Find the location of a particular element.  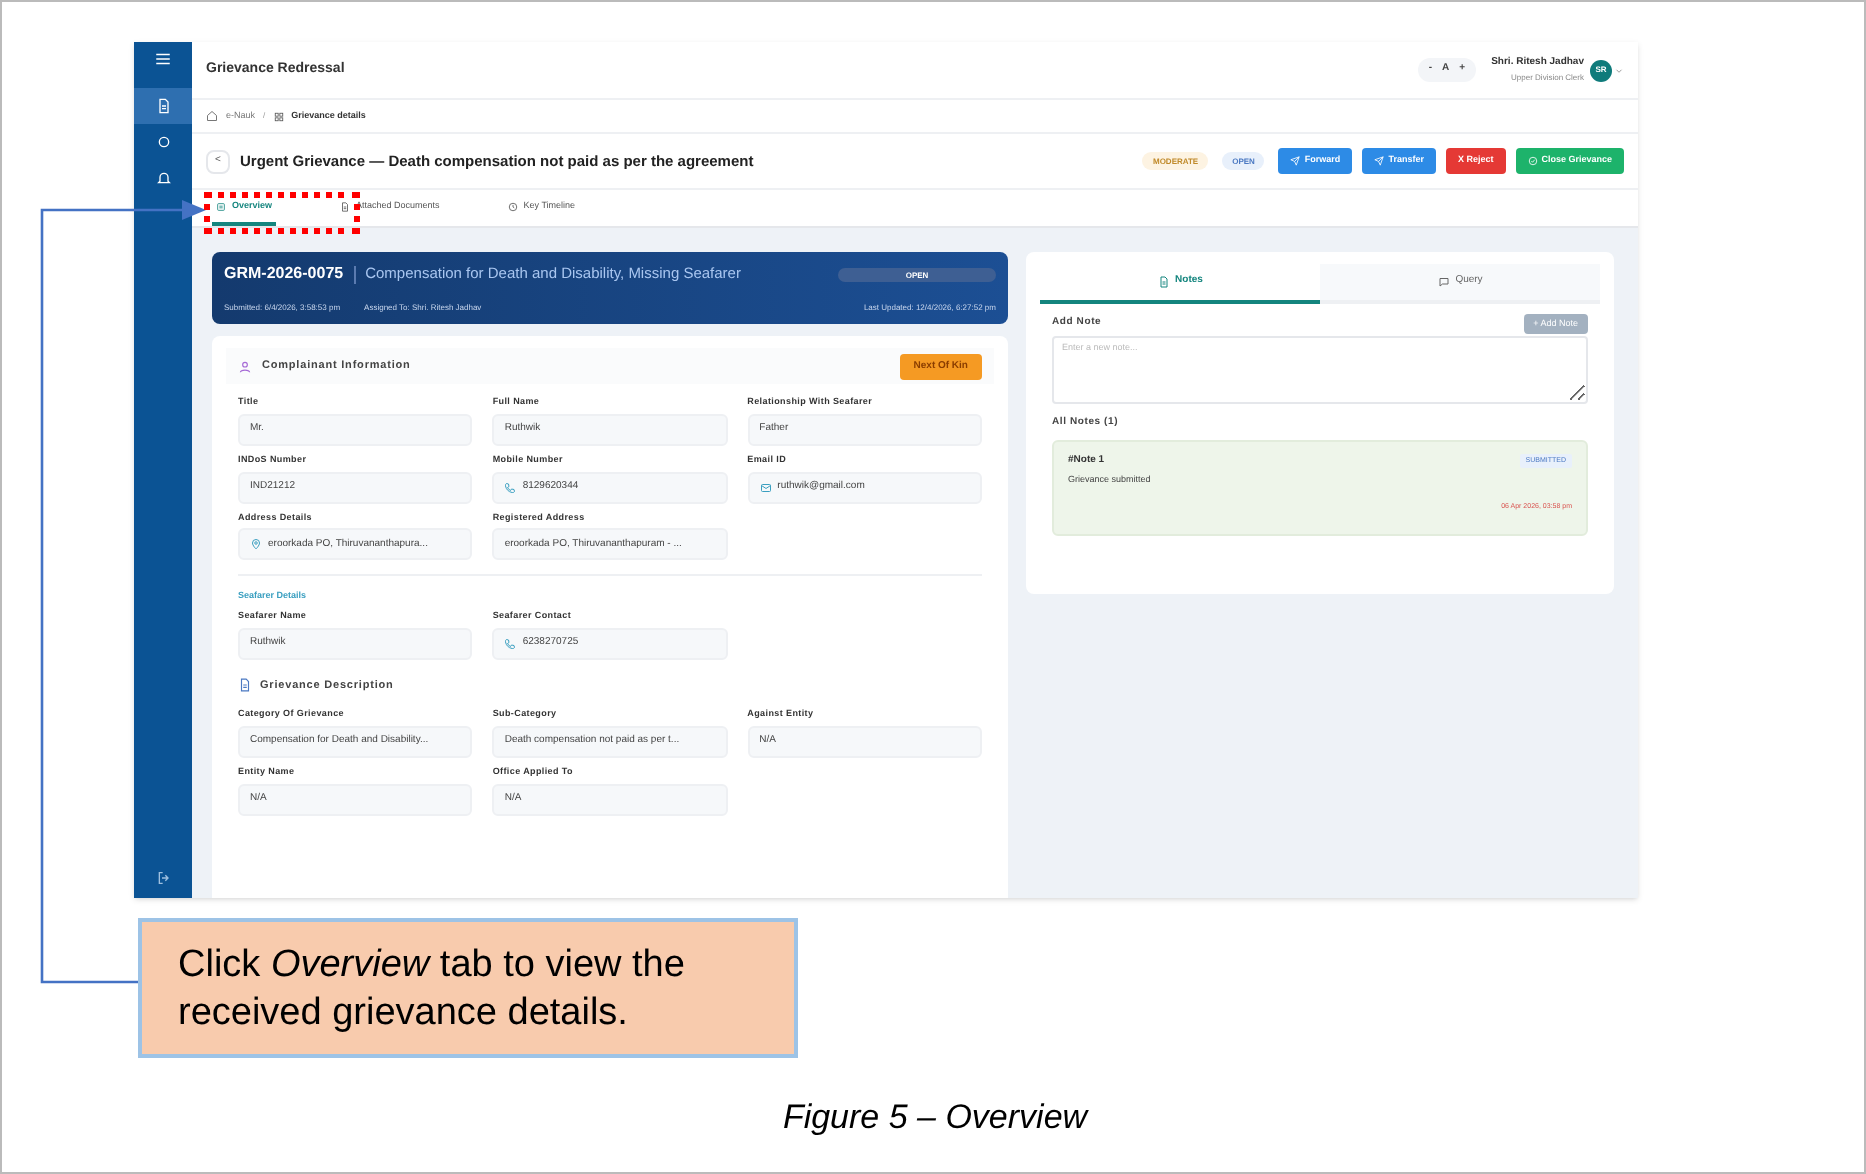

sidebar-item is located at coordinates (163, 106).